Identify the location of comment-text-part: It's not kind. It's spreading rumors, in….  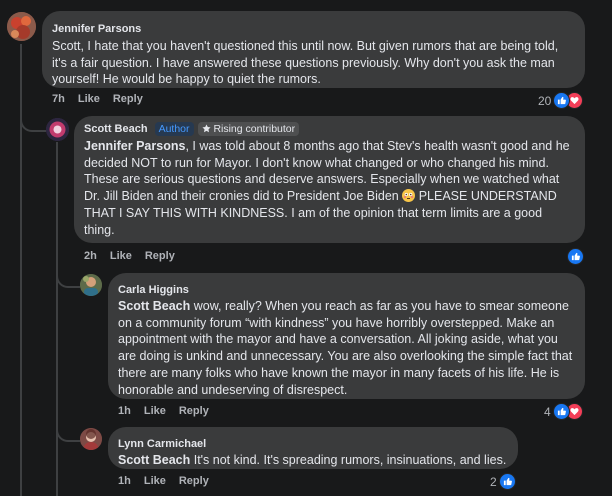
(348, 460).